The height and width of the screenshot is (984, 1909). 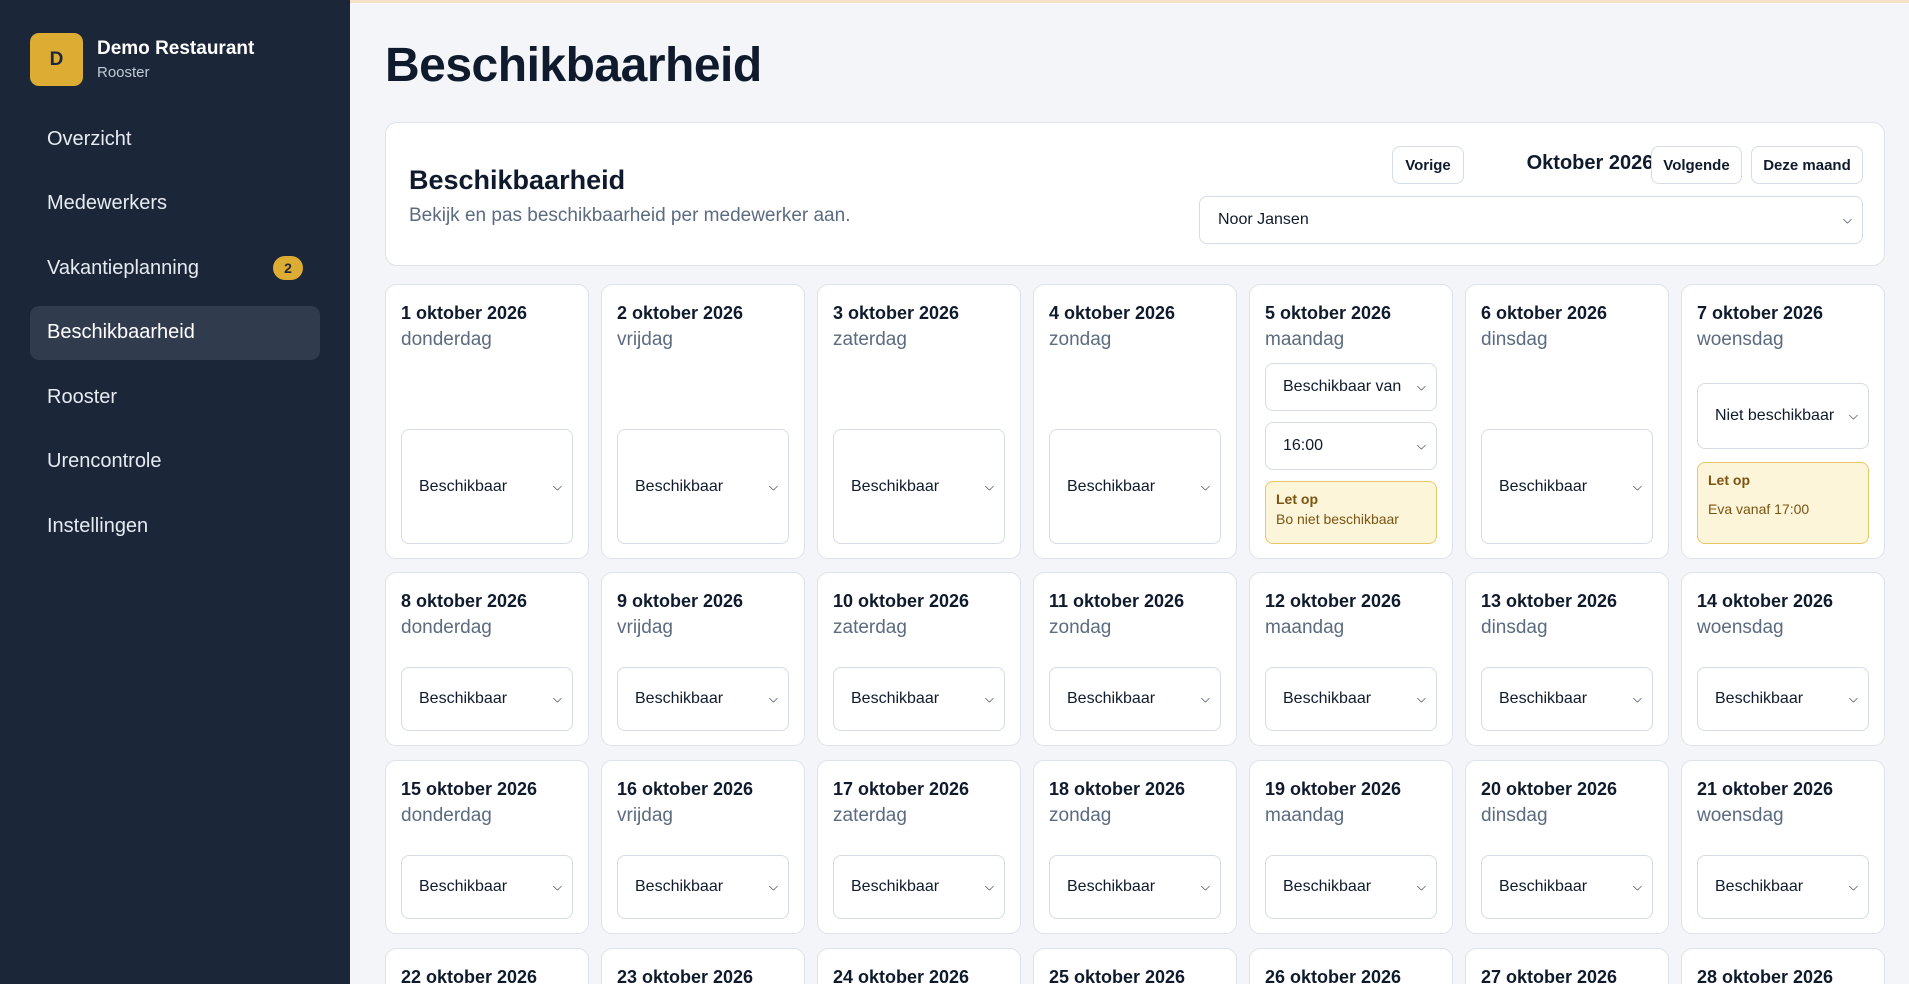 What do you see at coordinates (175, 526) in the screenshot?
I see `sidebar-item-instellingen: Instellingen` at bounding box center [175, 526].